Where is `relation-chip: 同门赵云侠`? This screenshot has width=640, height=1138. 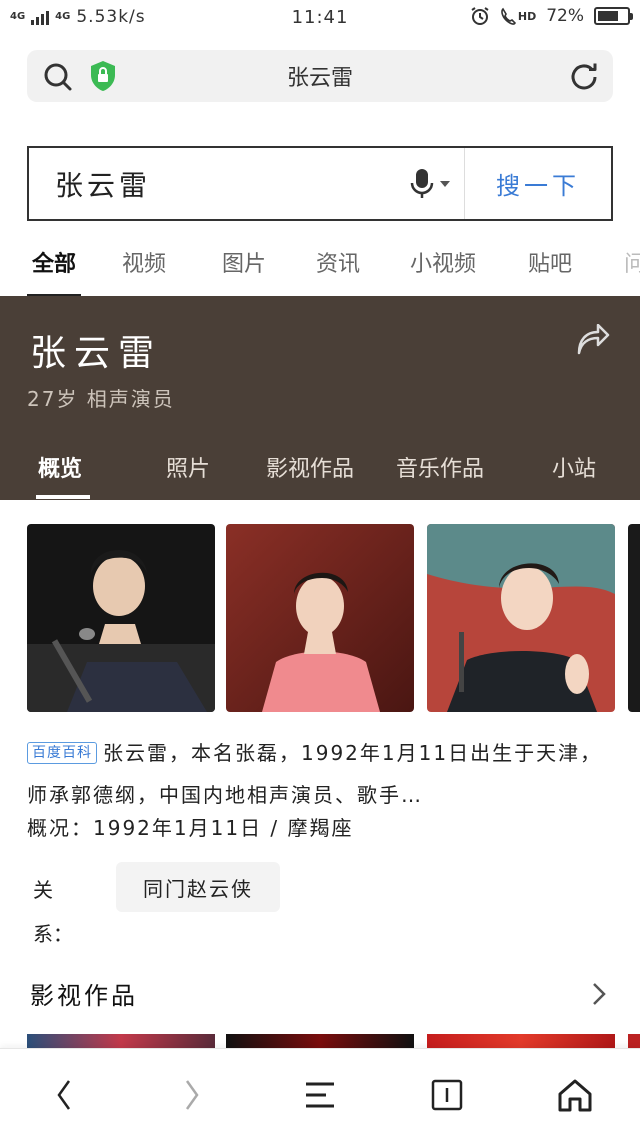
relation-chip: 同门赵云侠 is located at coordinates (198, 887).